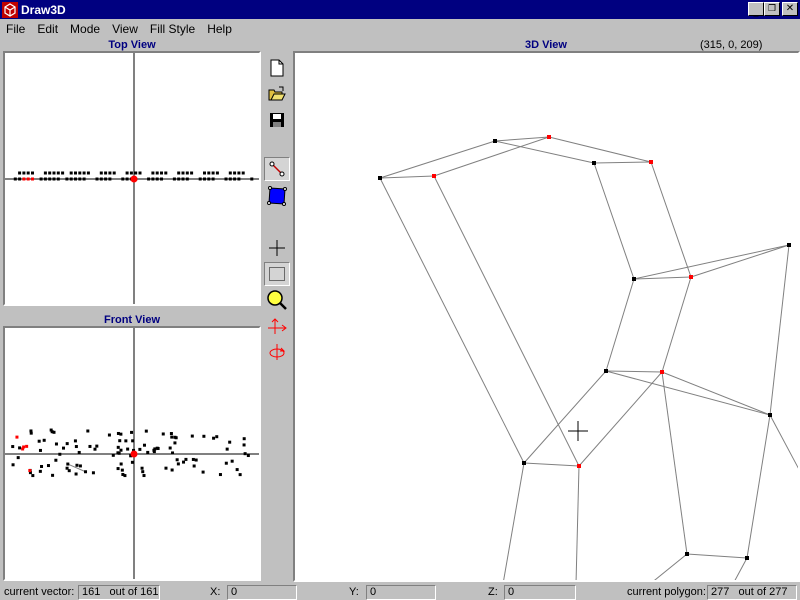 This screenshot has width=800, height=600. I want to click on menu-fill-style: Fill Style, so click(172, 29).